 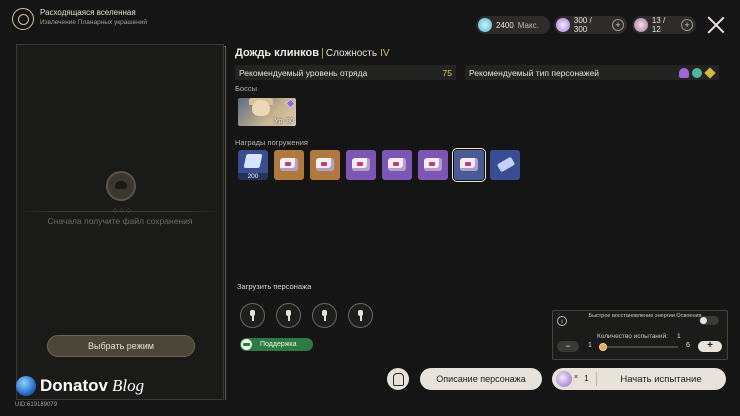 What do you see at coordinates (658, 25) in the screenshot?
I see `fuel-value: 13 / 12` at bounding box center [658, 25].